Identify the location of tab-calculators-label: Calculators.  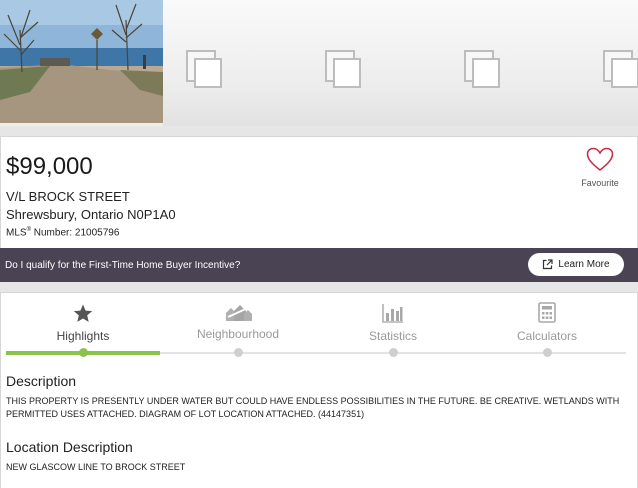
(547, 336).